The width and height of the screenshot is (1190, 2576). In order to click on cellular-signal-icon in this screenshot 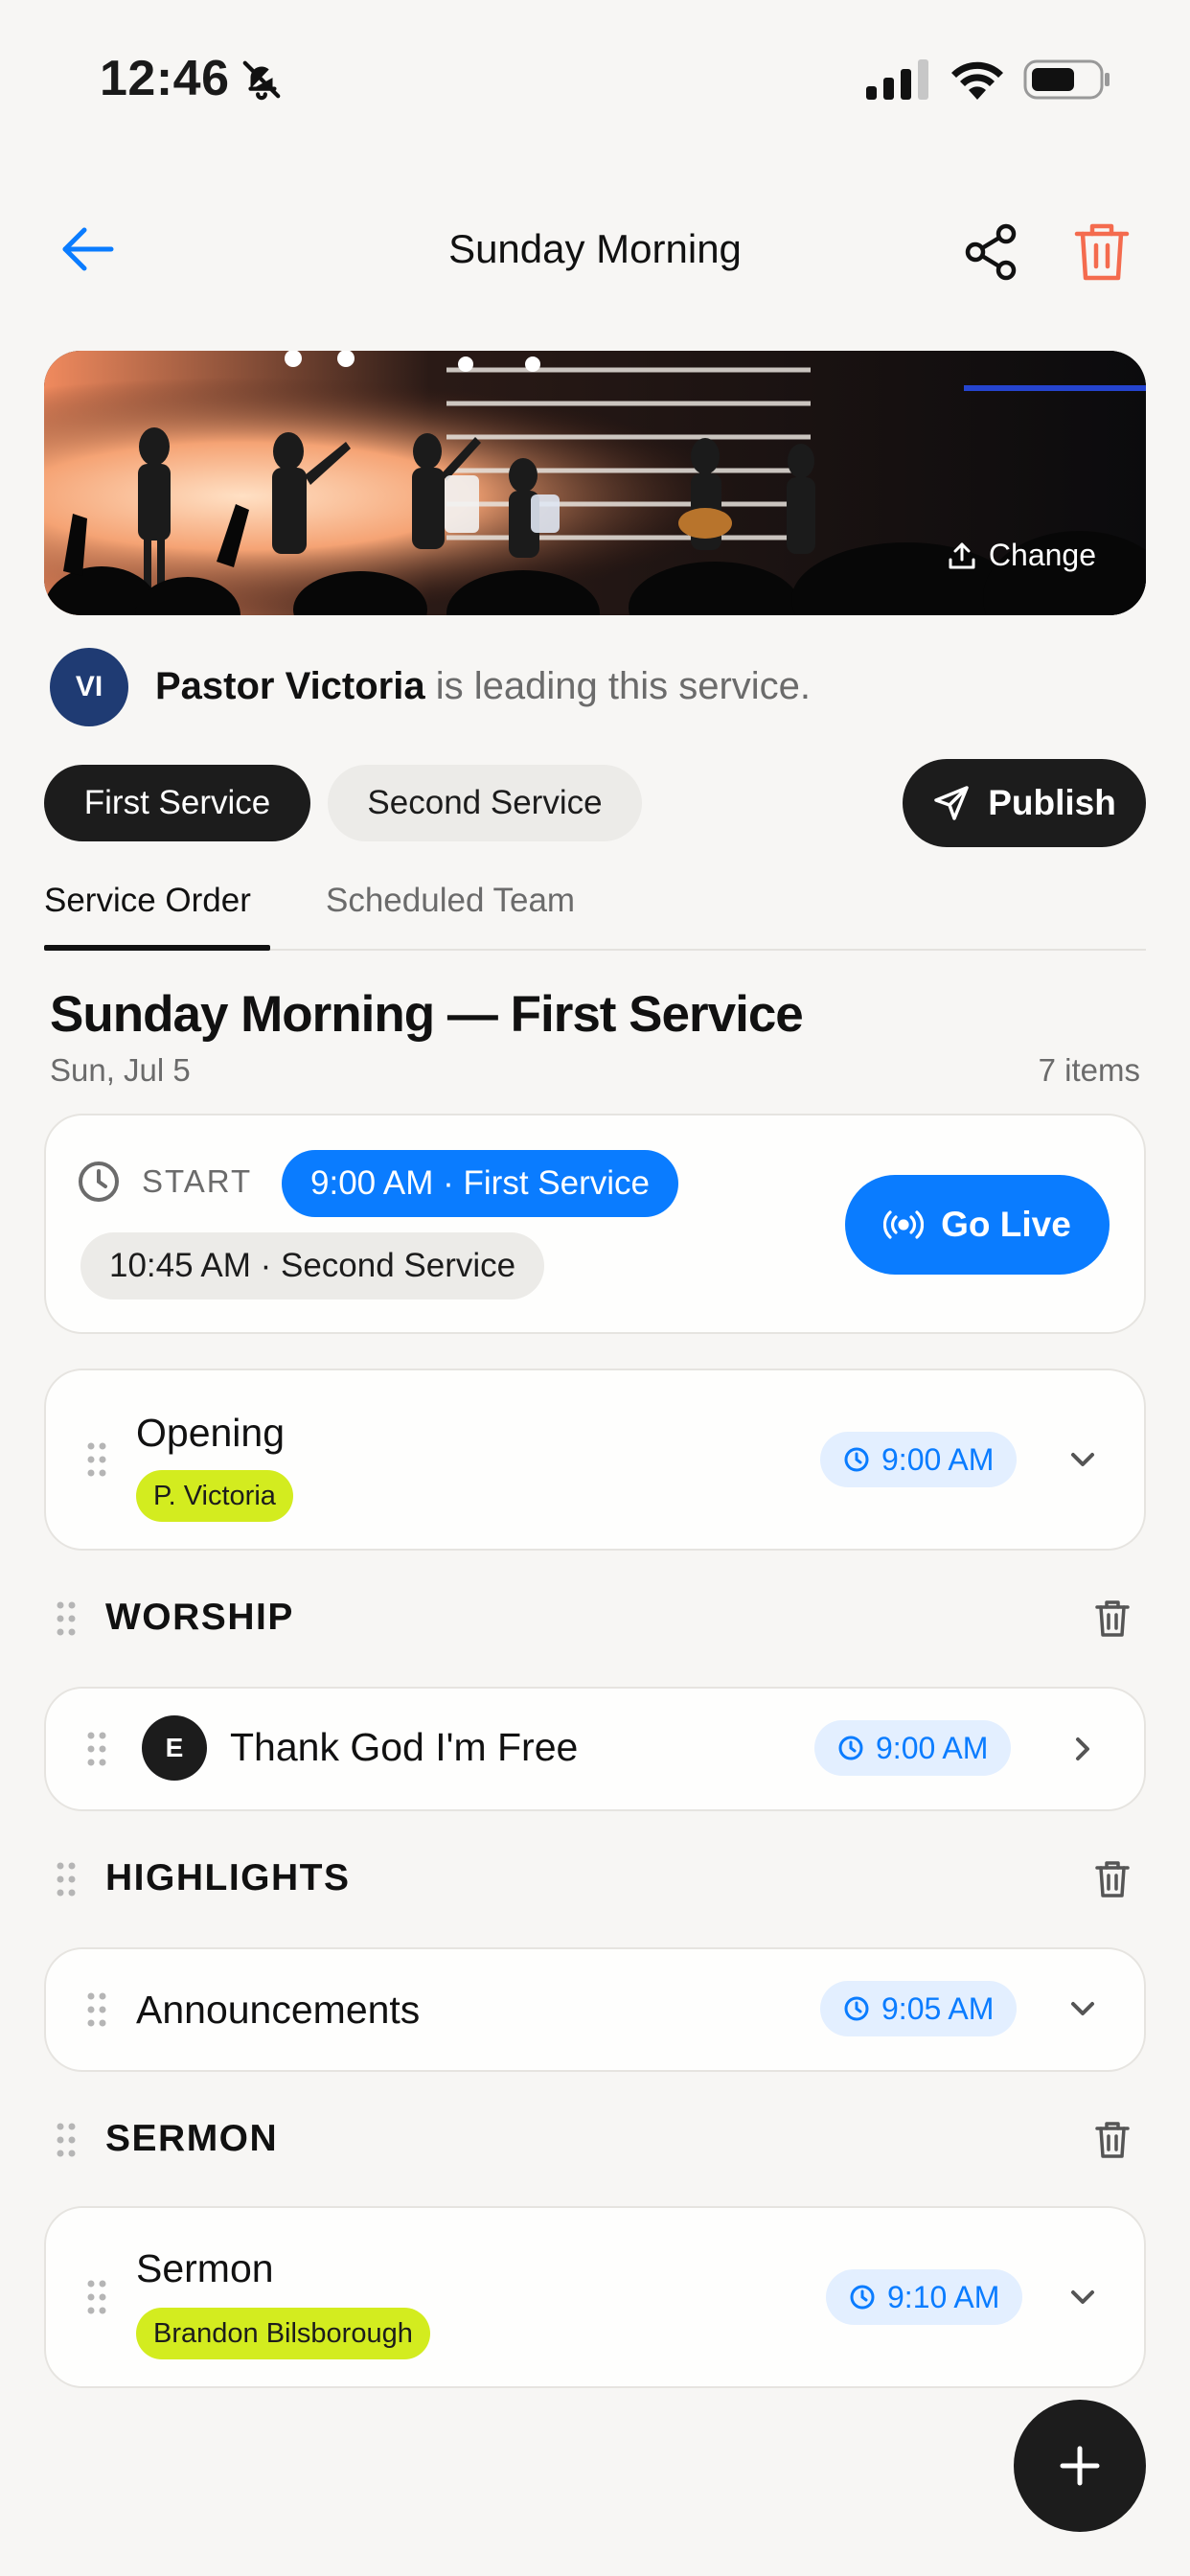, I will do `click(897, 79)`.